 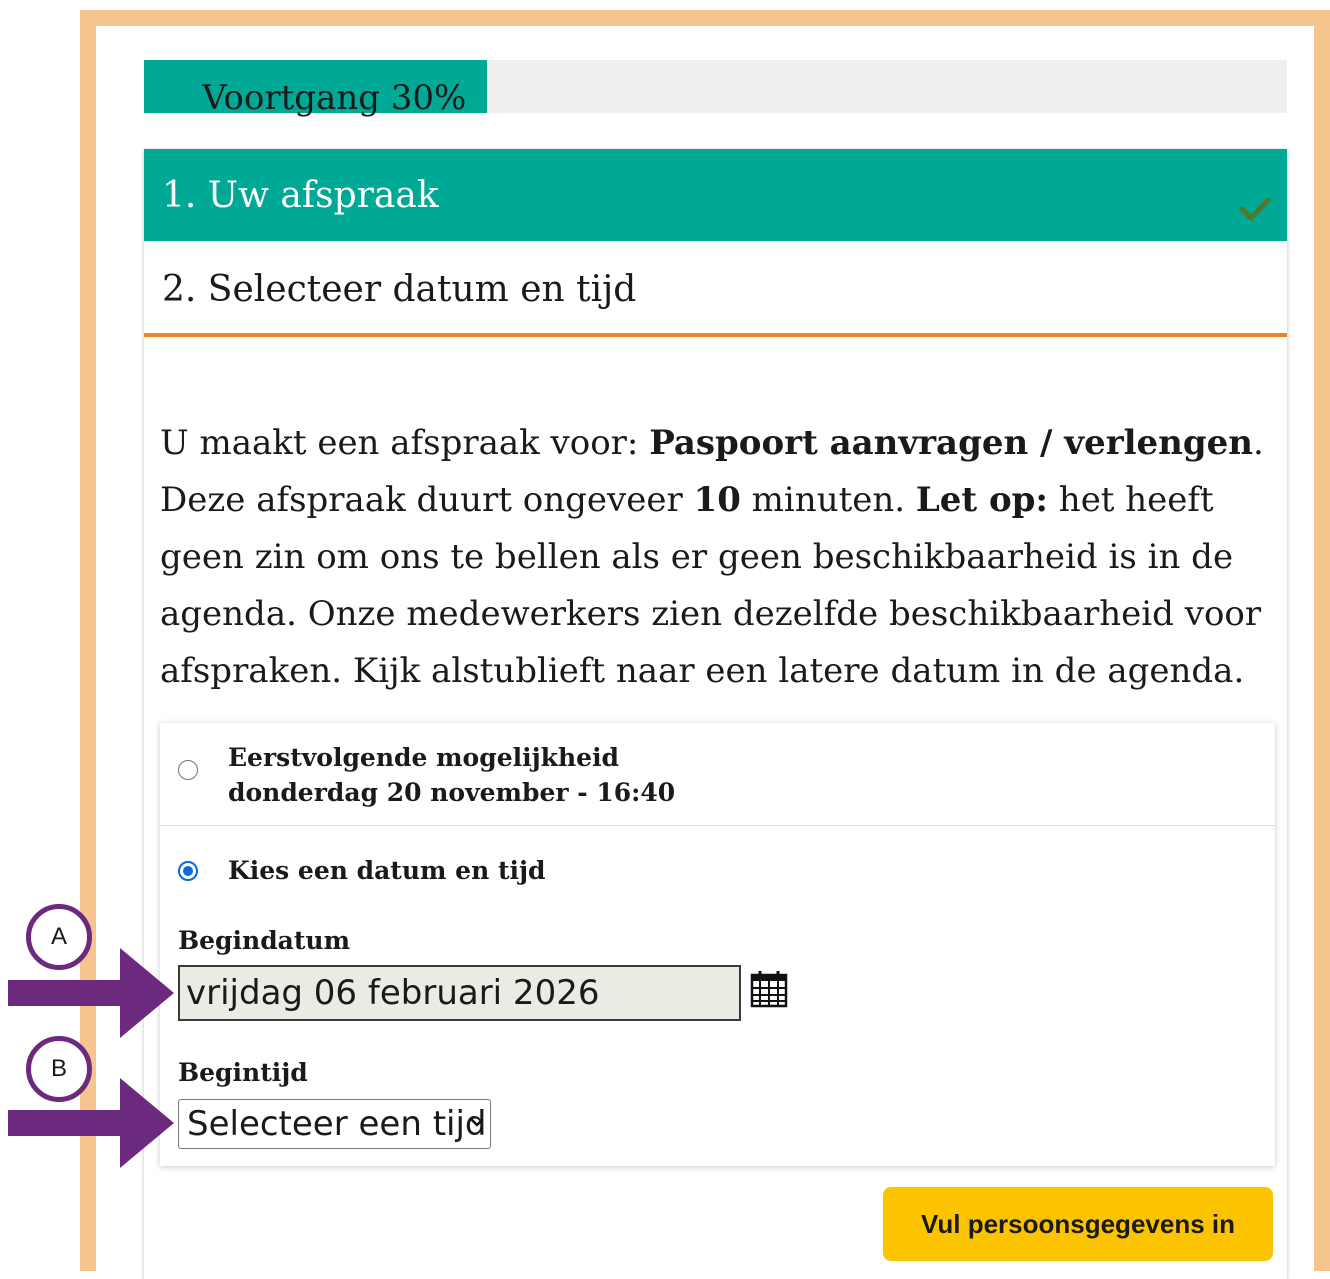 What do you see at coordinates (399, 289) in the screenshot?
I see `step-label: 2. Selecteer datum en tijd` at bounding box center [399, 289].